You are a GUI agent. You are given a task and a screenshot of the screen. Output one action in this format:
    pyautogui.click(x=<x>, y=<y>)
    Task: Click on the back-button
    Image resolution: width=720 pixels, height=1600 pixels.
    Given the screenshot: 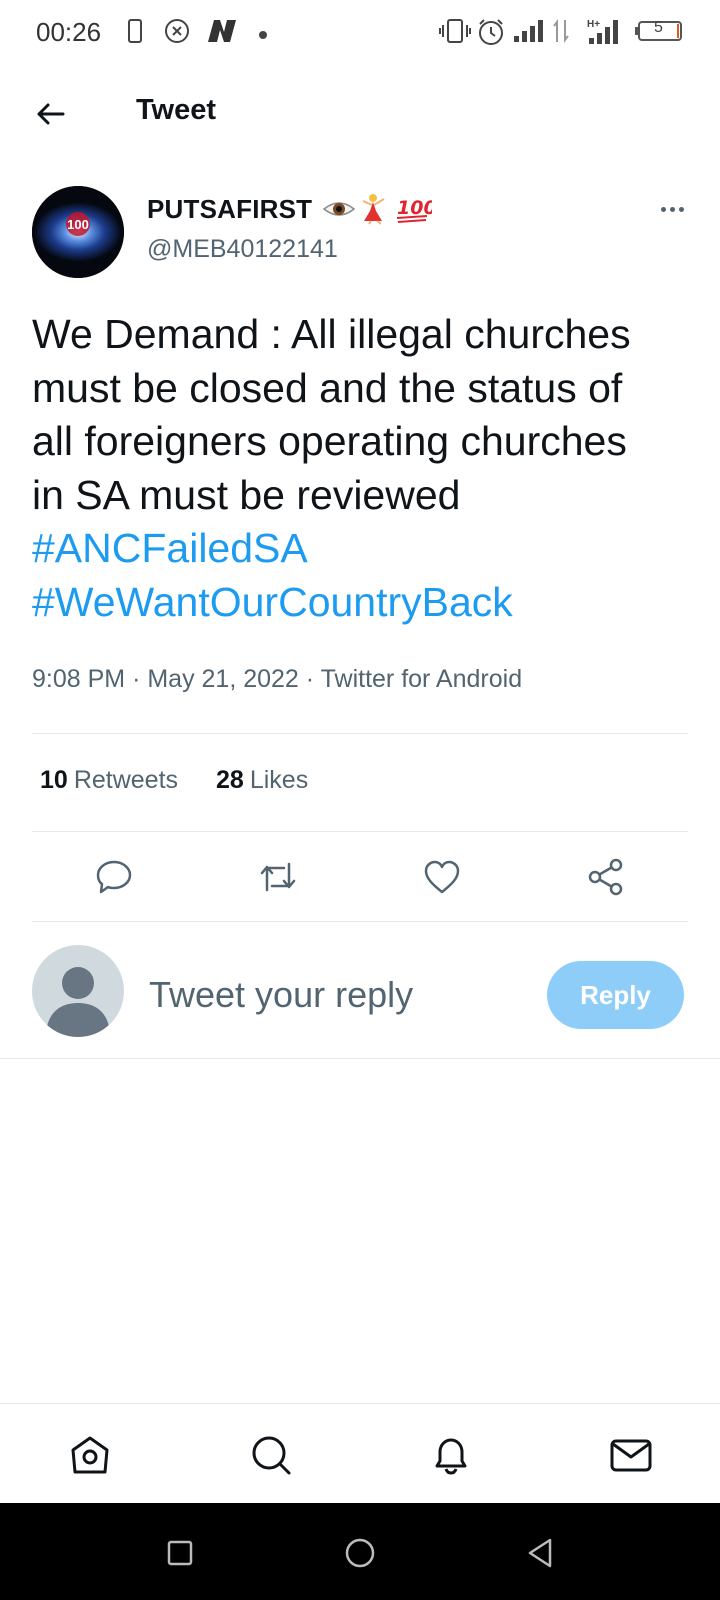 What is the action you would take?
    pyautogui.click(x=50, y=114)
    